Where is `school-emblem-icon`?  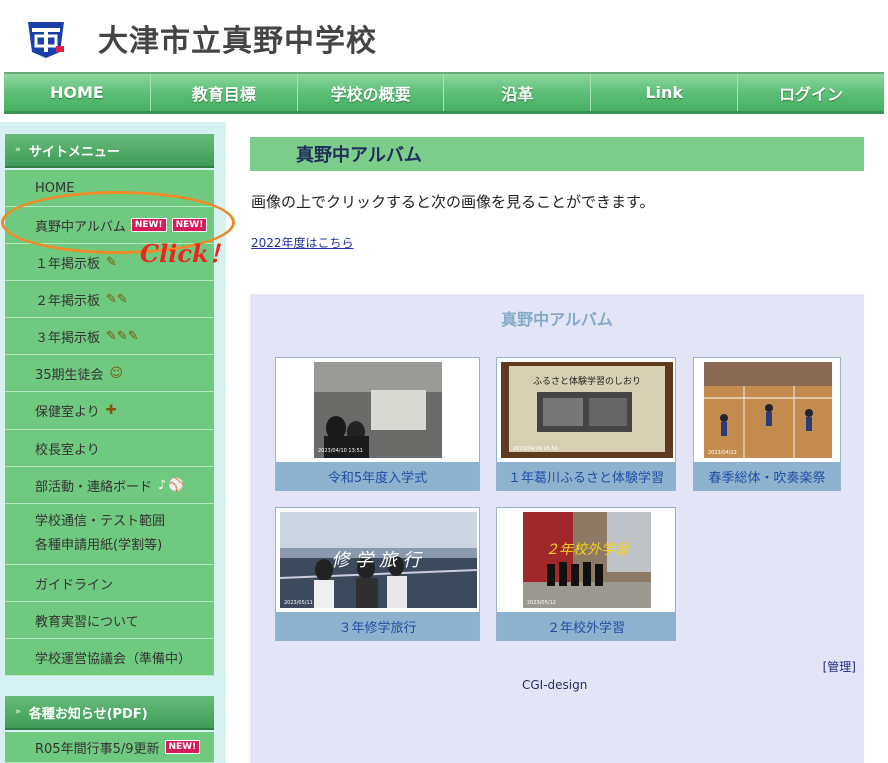 school-emblem-icon is located at coordinates (46, 38).